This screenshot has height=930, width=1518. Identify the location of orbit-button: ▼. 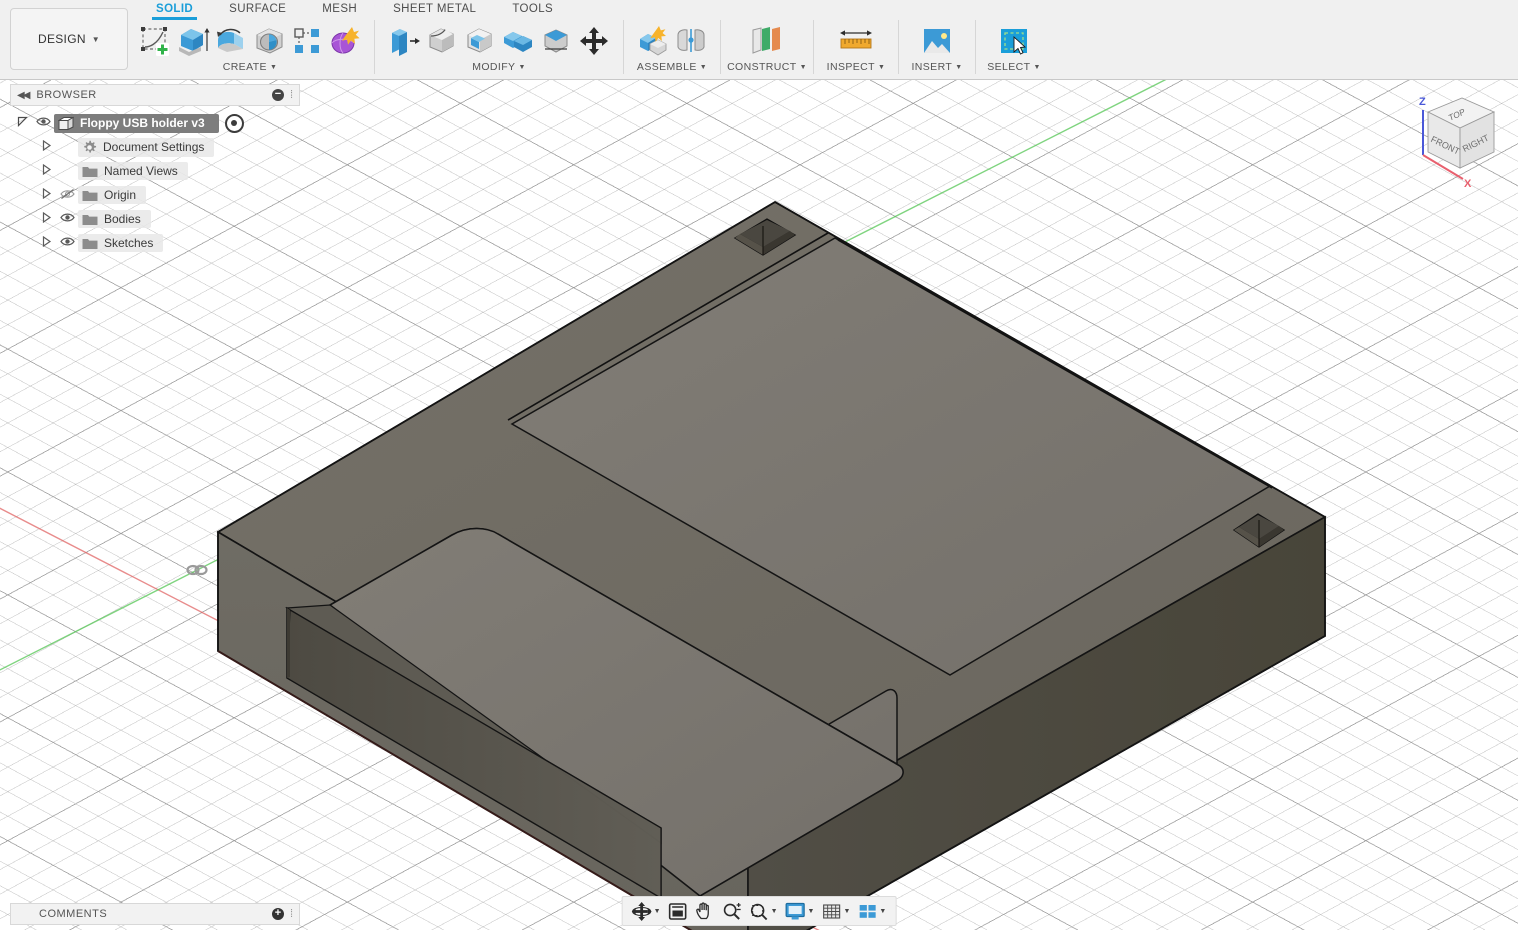
(646, 911).